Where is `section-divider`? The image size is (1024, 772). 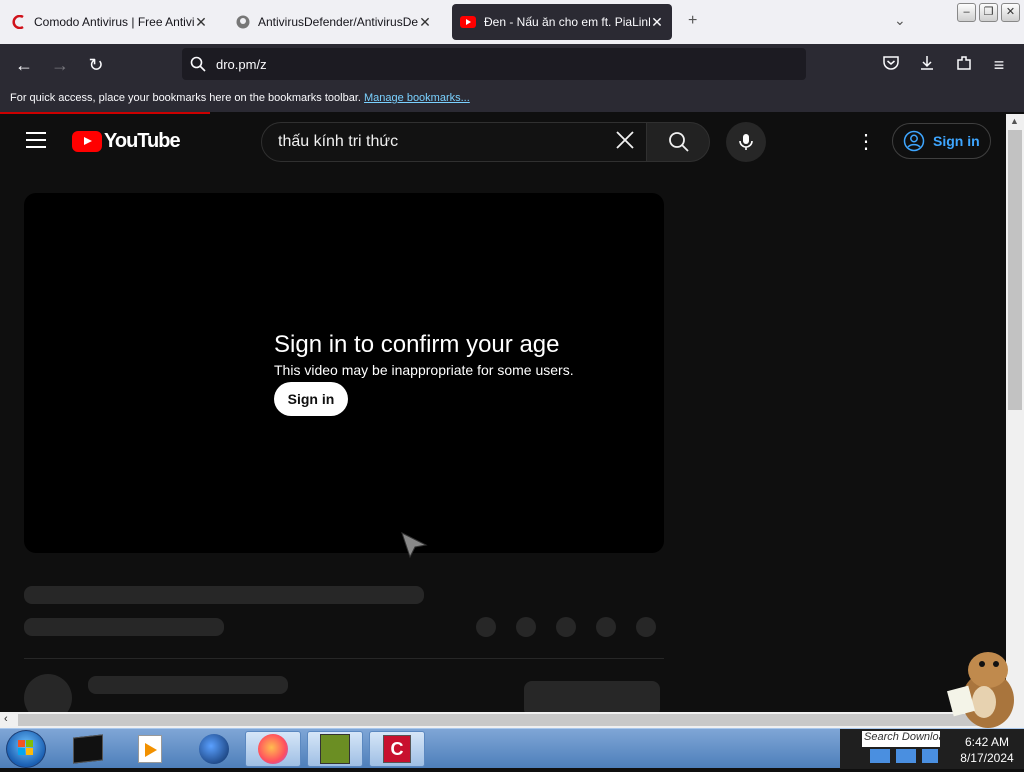 section-divider is located at coordinates (344, 658).